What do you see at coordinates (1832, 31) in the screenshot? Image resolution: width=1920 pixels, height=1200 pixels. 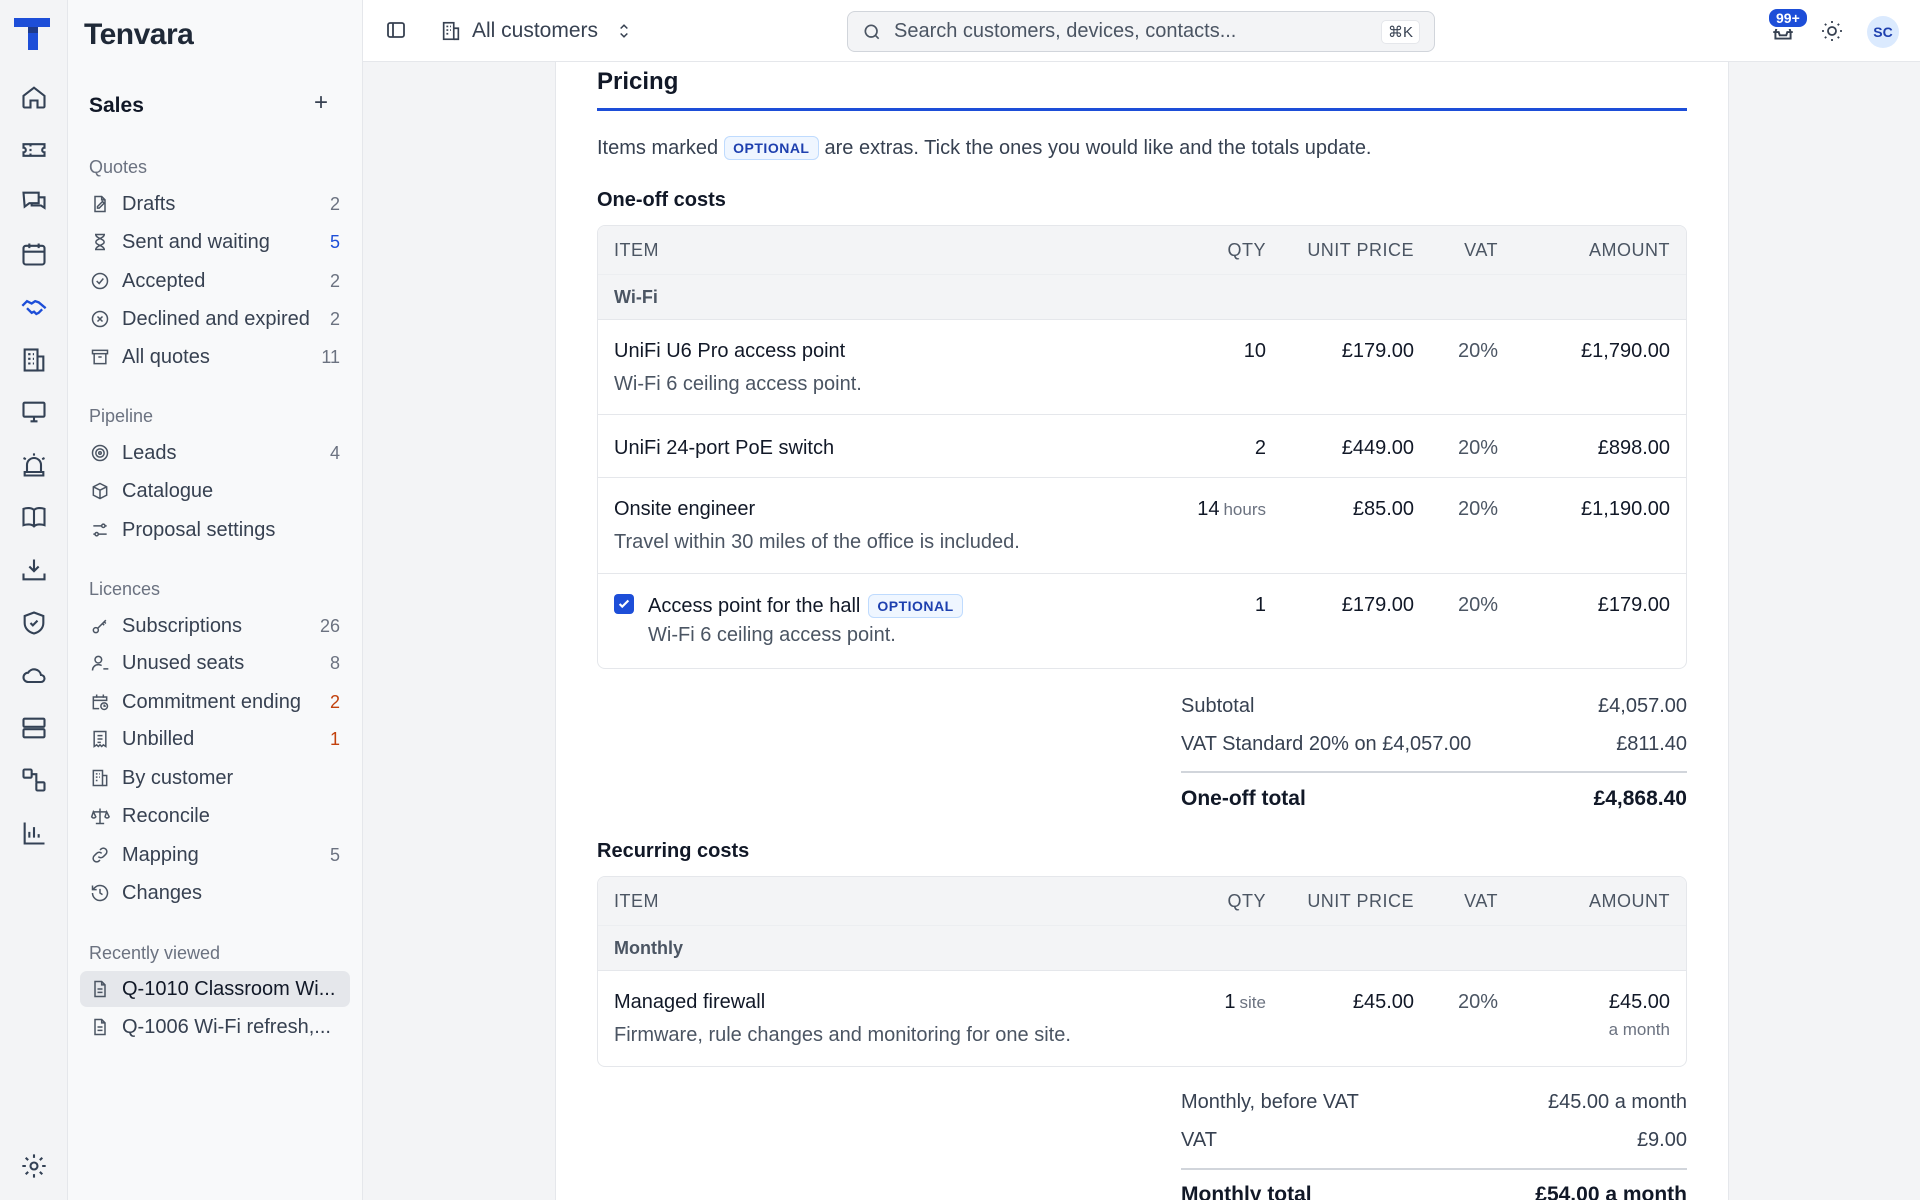 I see `theme-toggle-sun-icon` at bounding box center [1832, 31].